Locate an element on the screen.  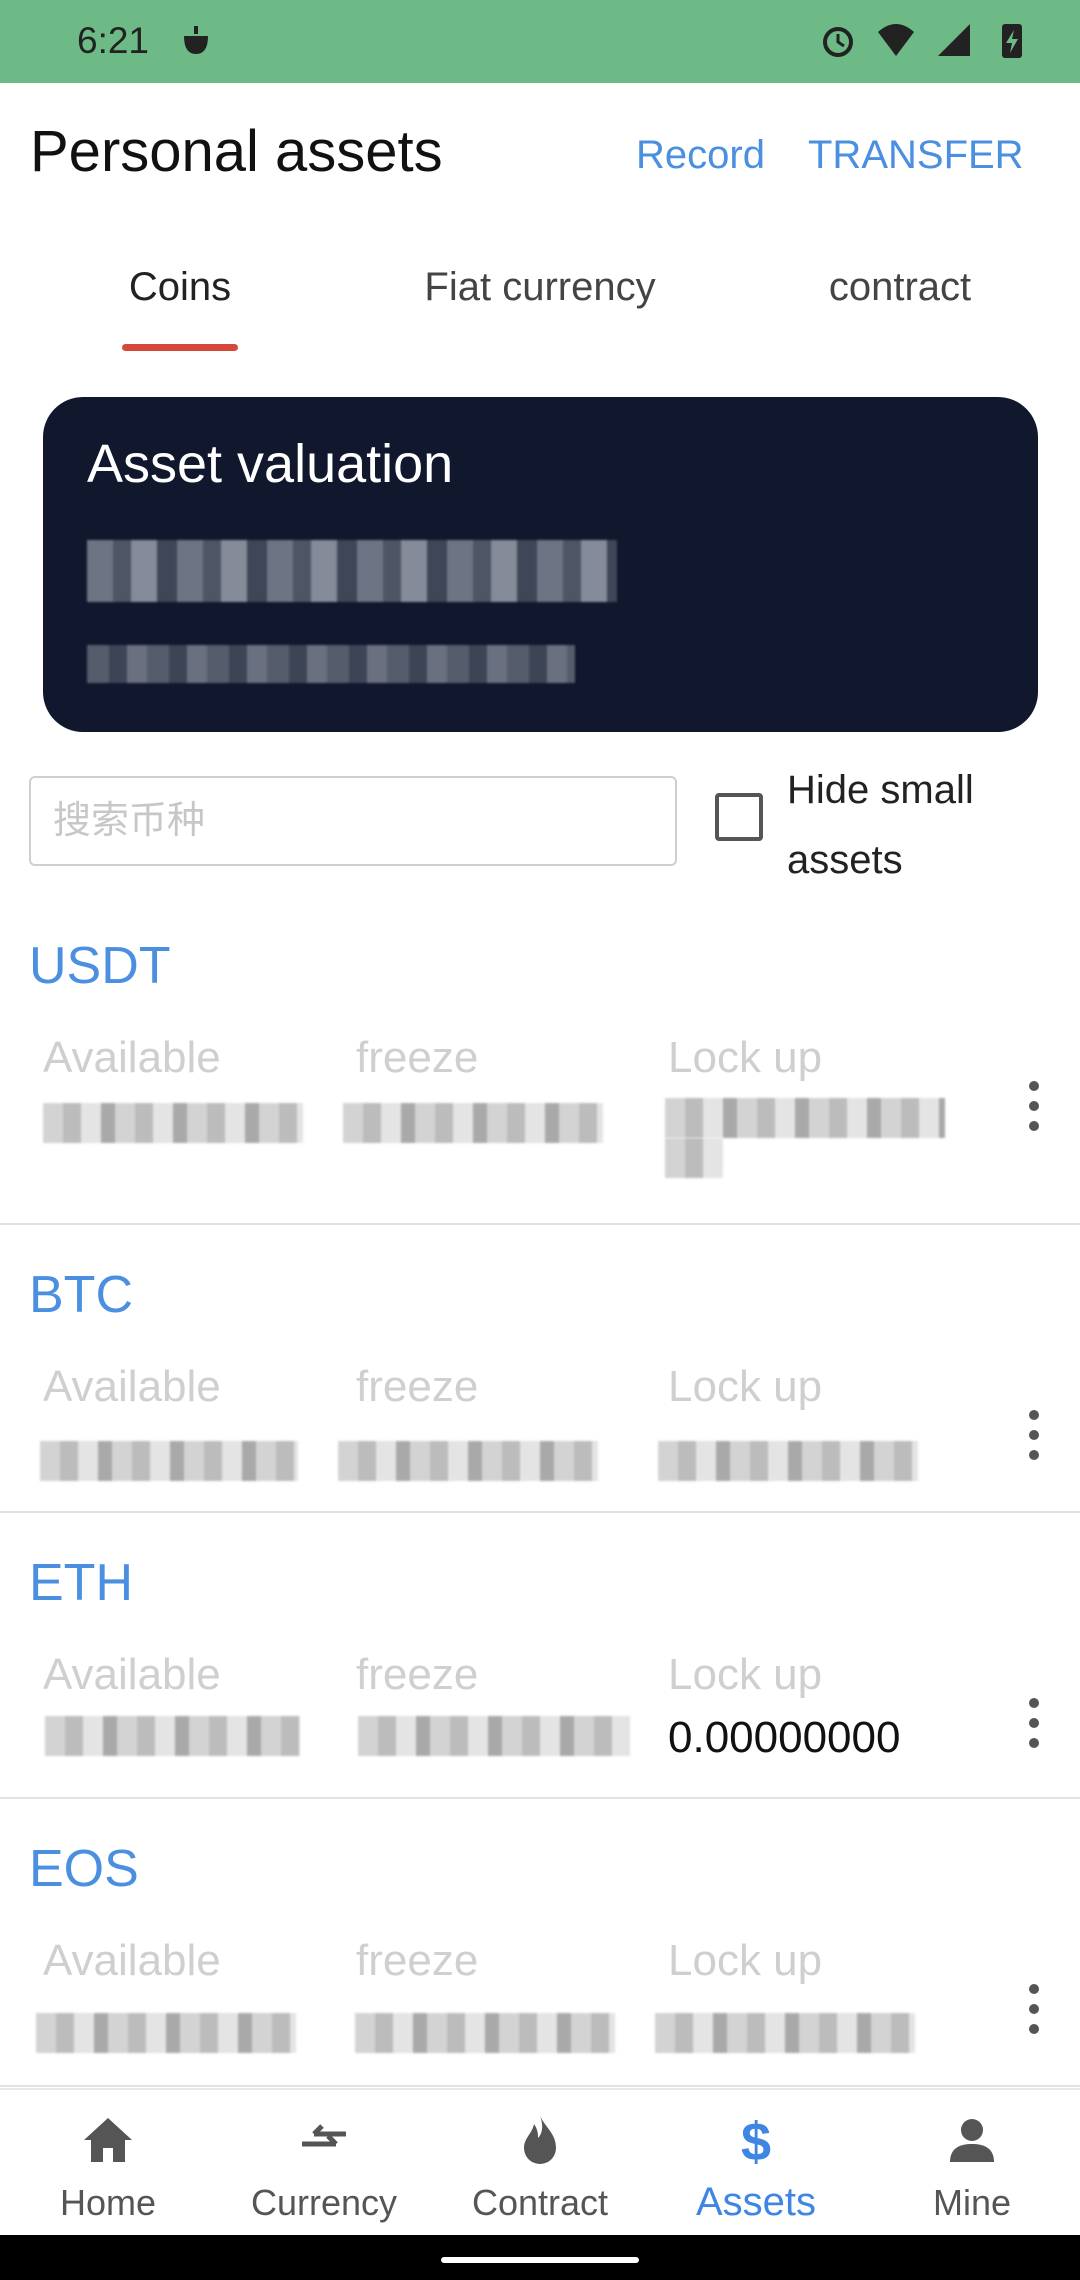
asset-tabs: Coins Fiat currency contract is located at coordinates (540, 302).